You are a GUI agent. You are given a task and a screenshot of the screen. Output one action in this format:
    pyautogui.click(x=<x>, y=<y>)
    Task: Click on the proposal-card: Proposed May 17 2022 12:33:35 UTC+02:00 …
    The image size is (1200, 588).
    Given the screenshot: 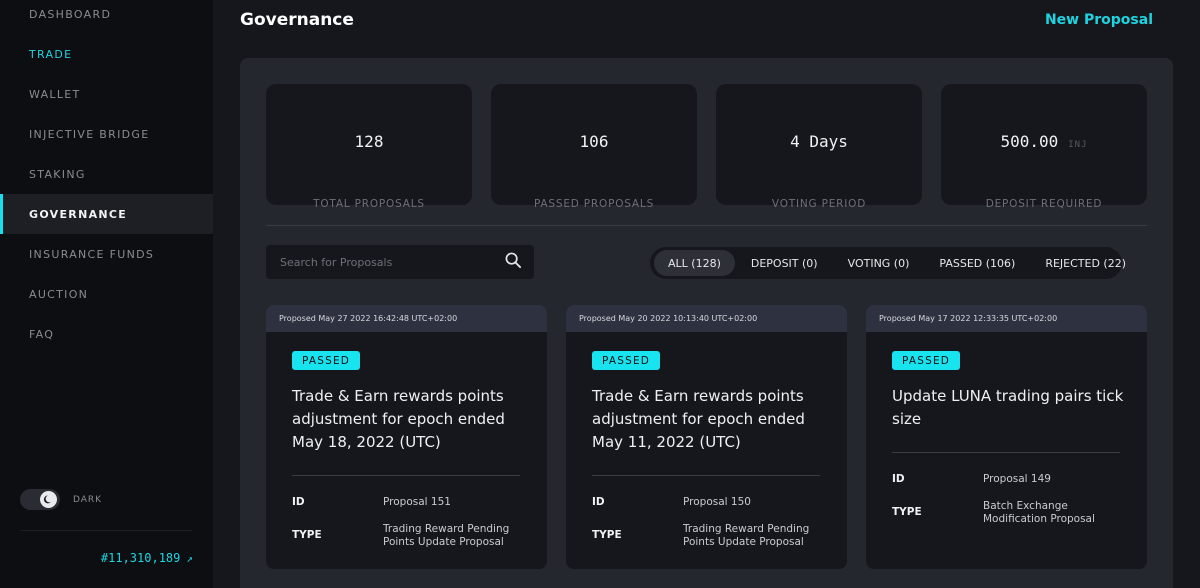 What is the action you would take?
    pyautogui.click(x=1006, y=437)
    